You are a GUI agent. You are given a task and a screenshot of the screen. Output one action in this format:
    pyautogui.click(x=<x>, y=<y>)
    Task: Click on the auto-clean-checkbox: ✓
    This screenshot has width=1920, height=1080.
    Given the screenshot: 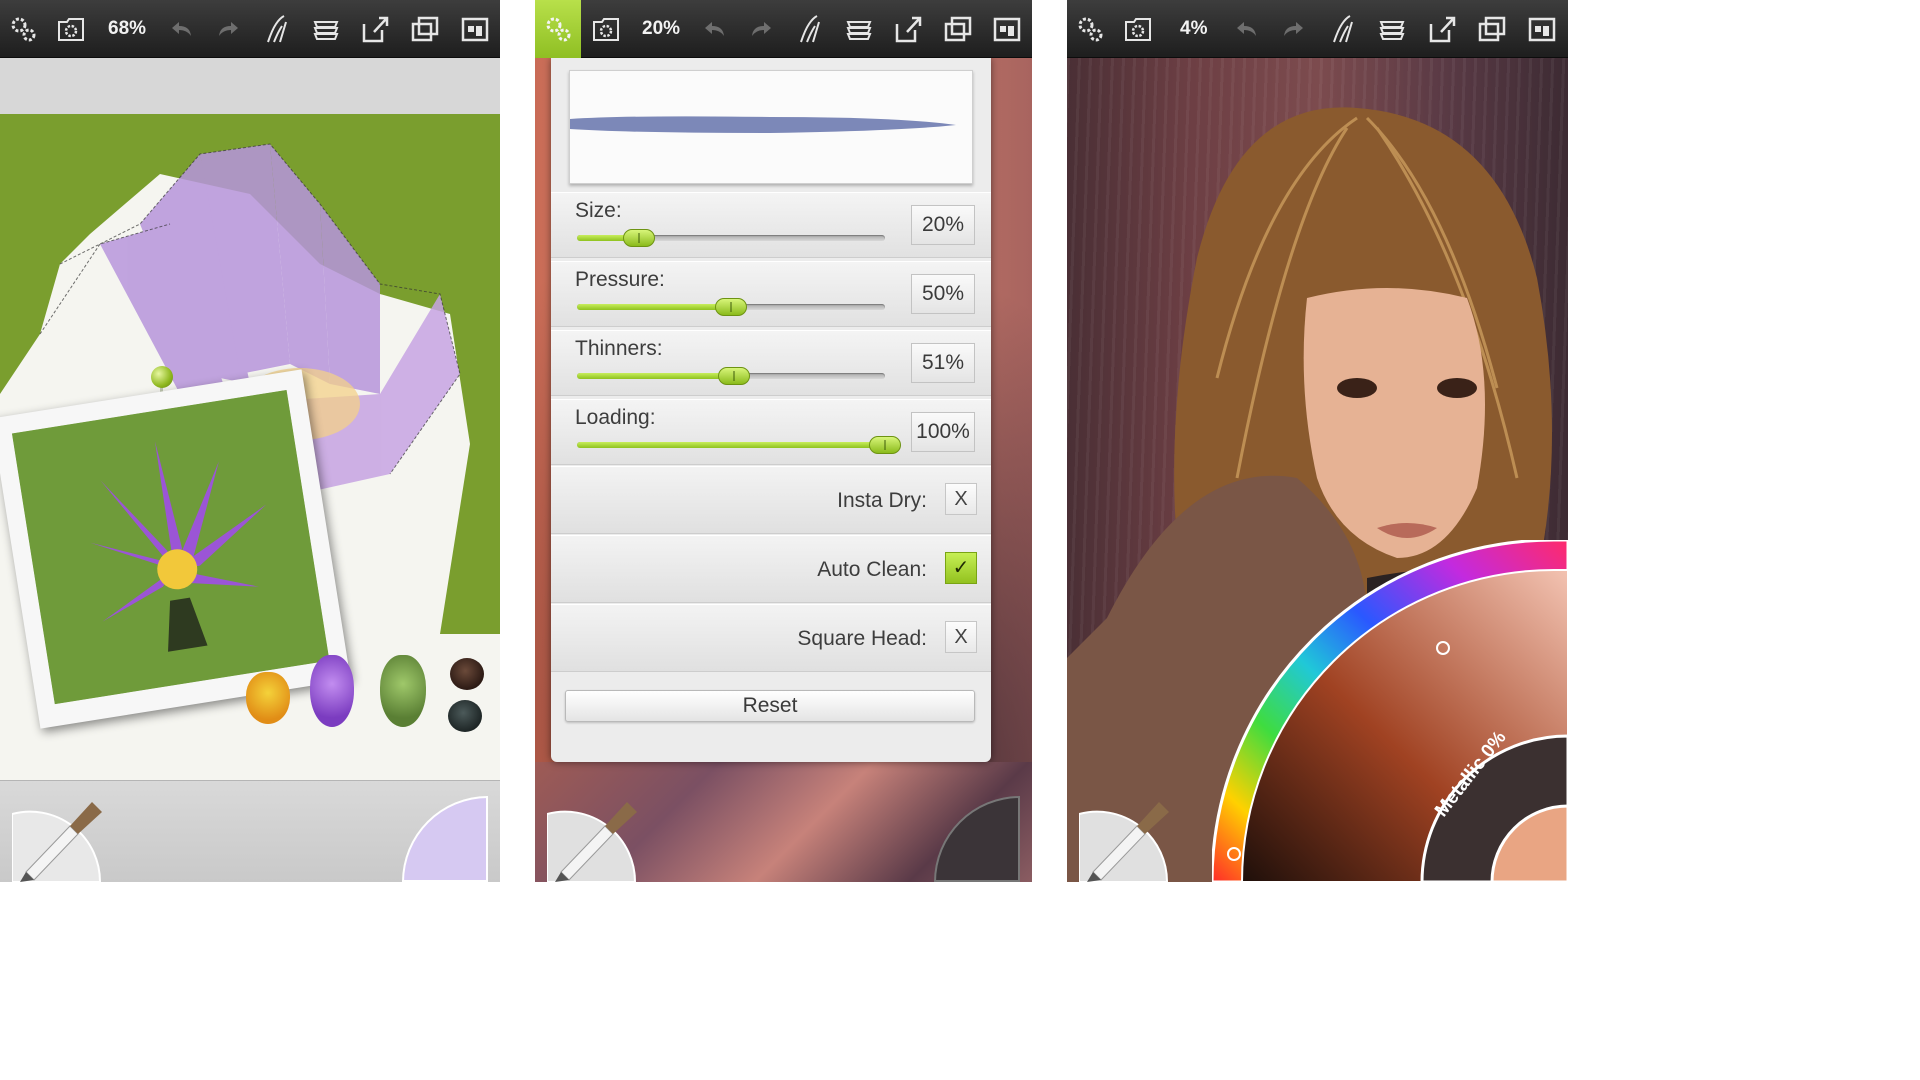 What is the action you would take?
    pyautogui.click(x=961, y=568)
    